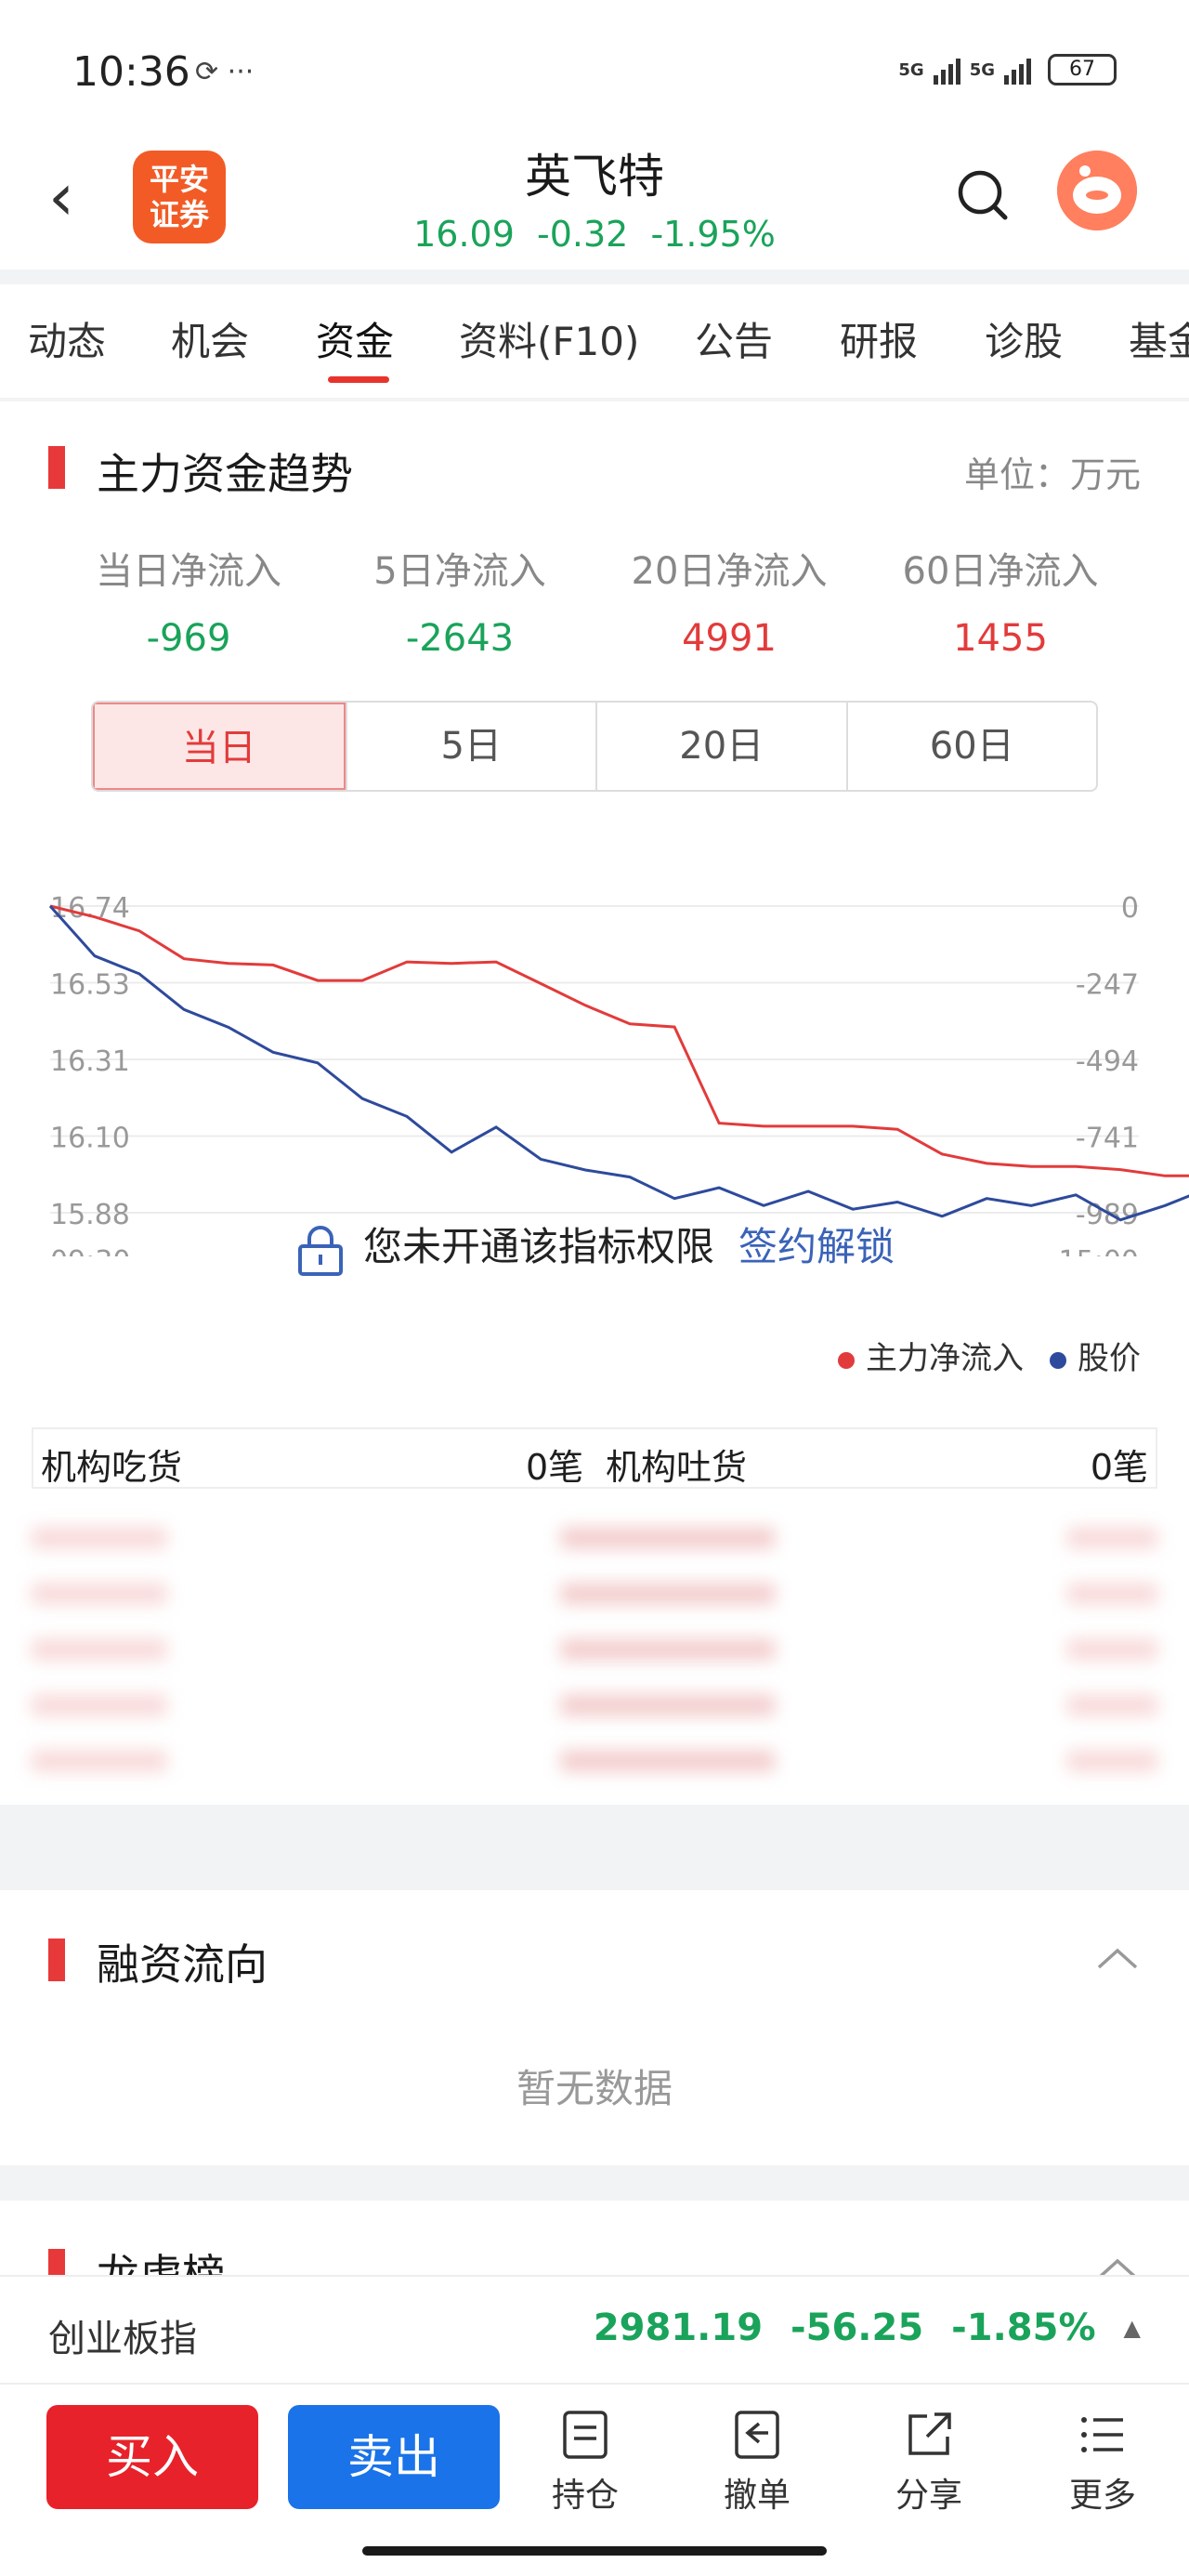 This screenshot has height=2576, width=1189. What do you see at coordinates (816, 1246) in the screenshot?
I see `sign-unlock-link: 签约解锁` at bounding box center [816, 1246].